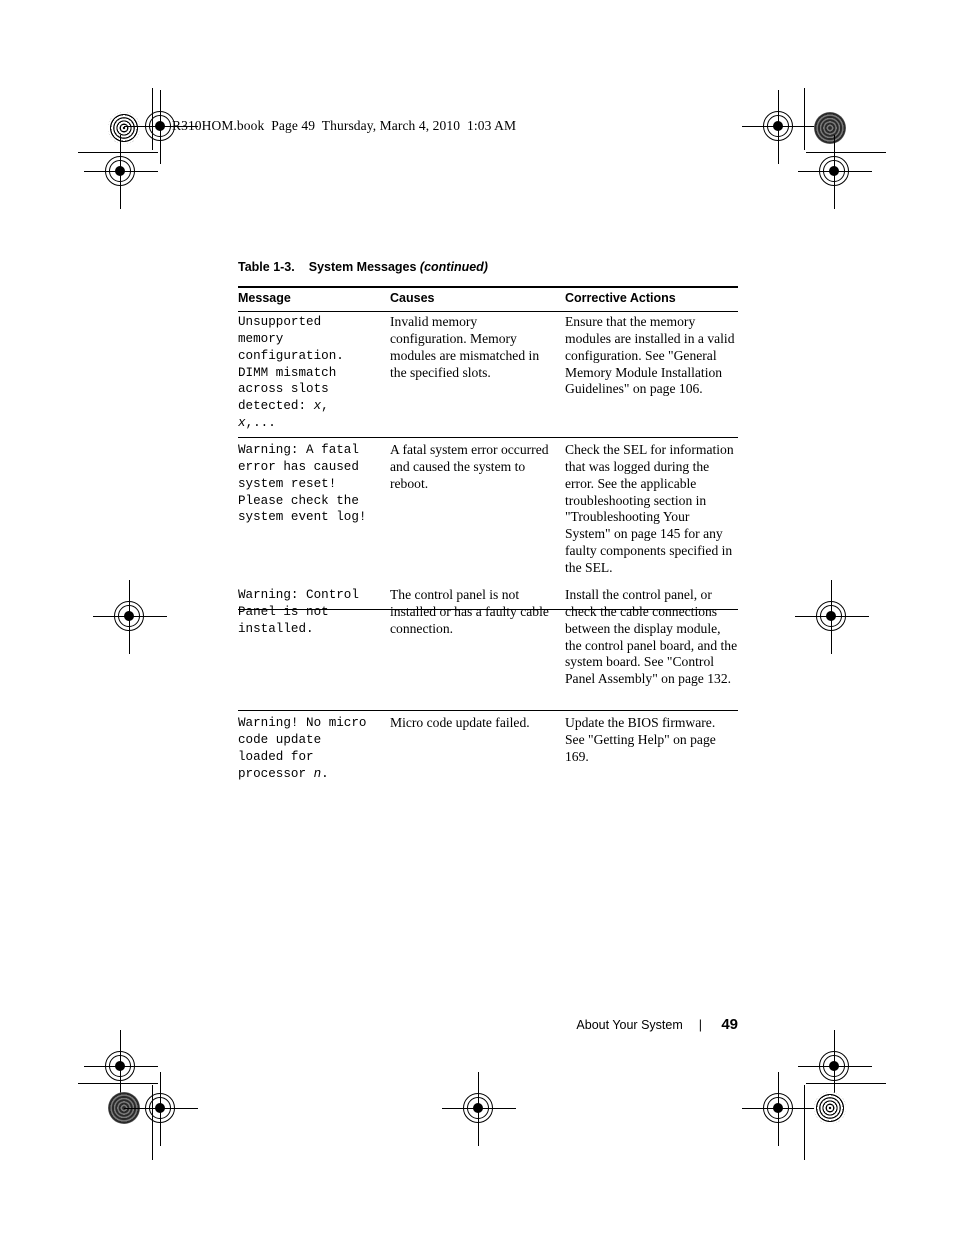 This screenshot has width=954, height=1235. Describe the element at coordinates (835, 172) in the screenshot. I see `registration-cross-right-upper` at that location.